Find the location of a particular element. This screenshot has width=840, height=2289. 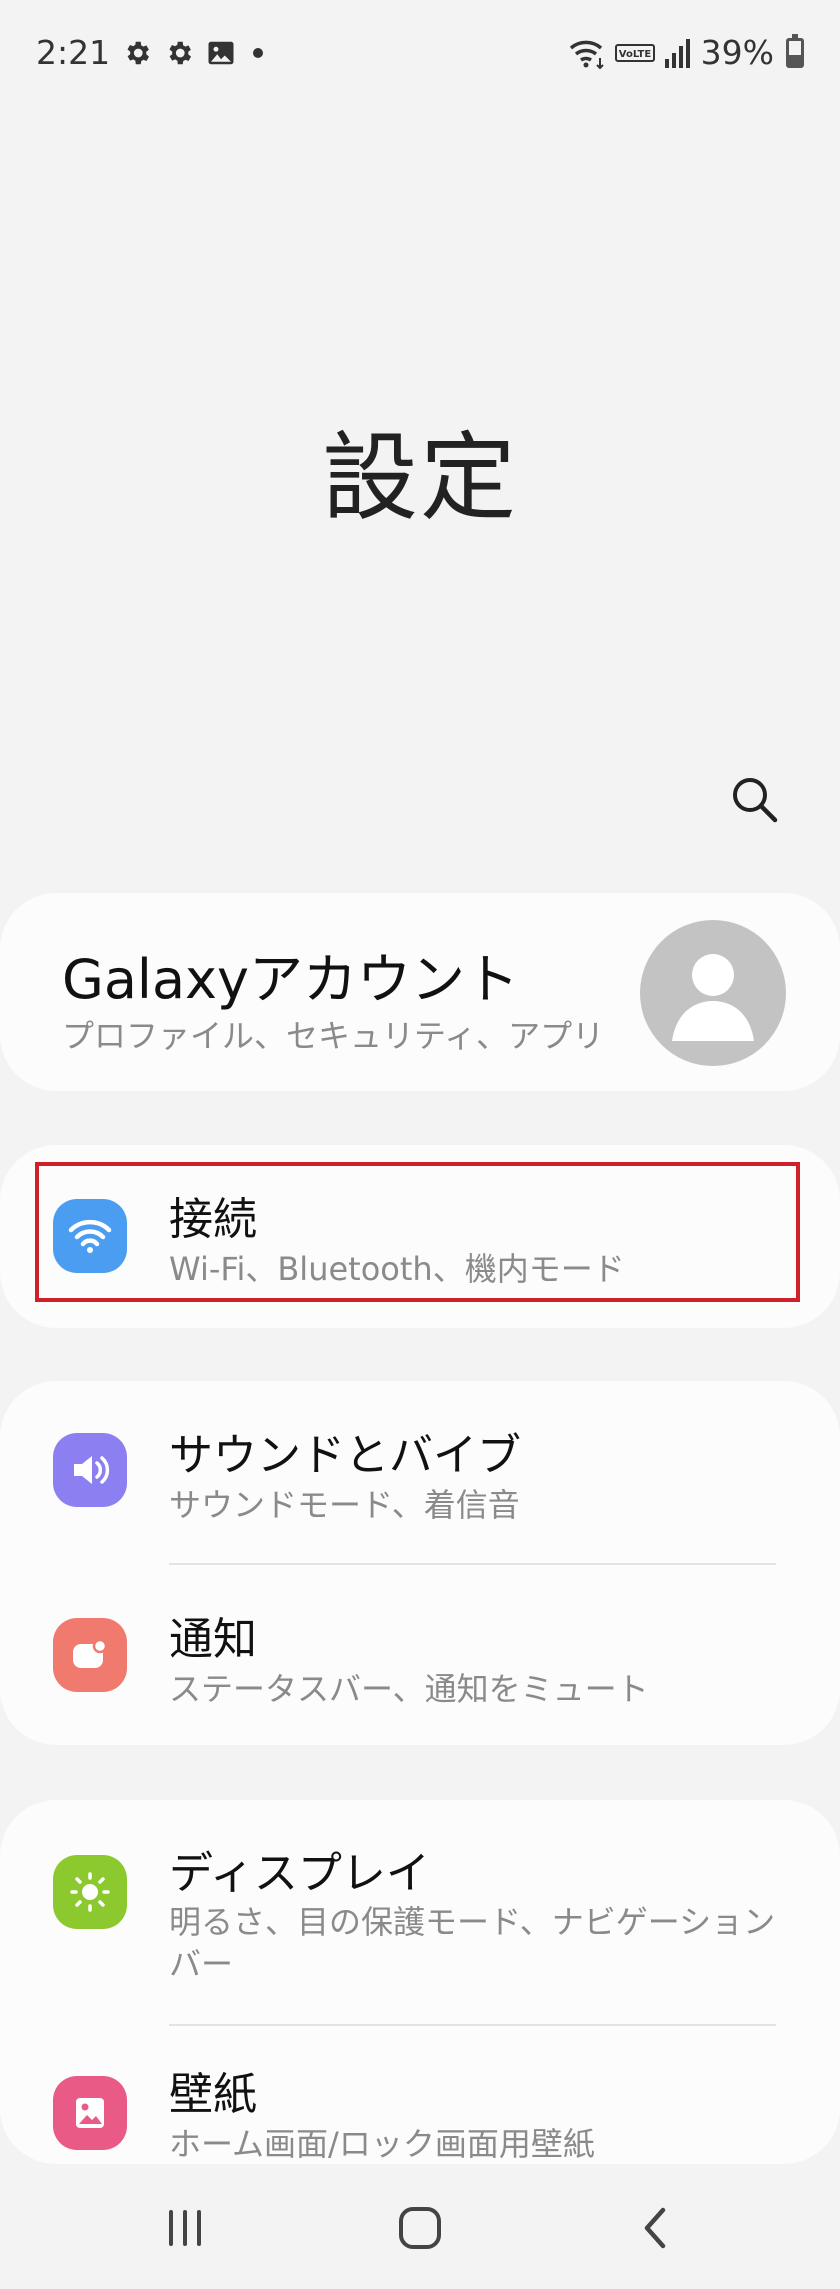

settings-item-sound: サウンドとバイブ サウンドモード、着信音 is located at coordinates (420, 1472).